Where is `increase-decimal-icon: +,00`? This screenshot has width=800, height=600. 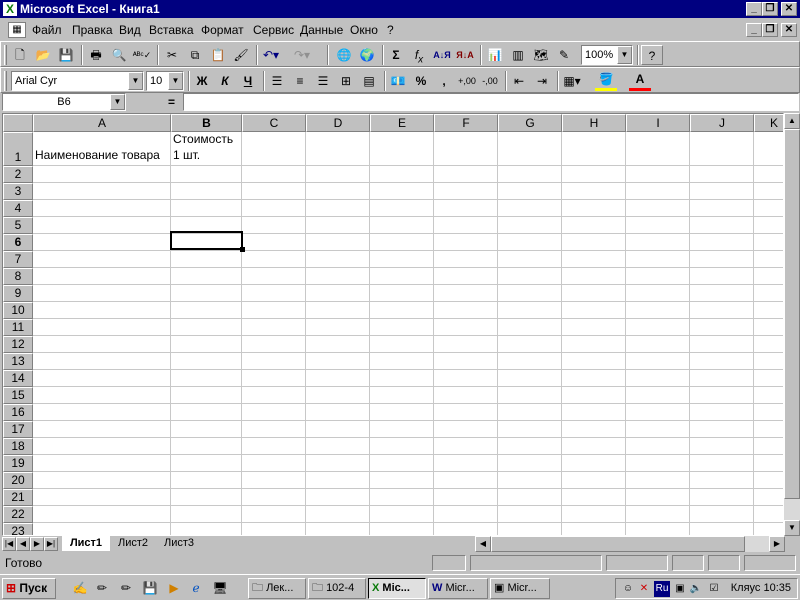 increase-decimal-icon: +,00 is located at coordinates (467, 81).